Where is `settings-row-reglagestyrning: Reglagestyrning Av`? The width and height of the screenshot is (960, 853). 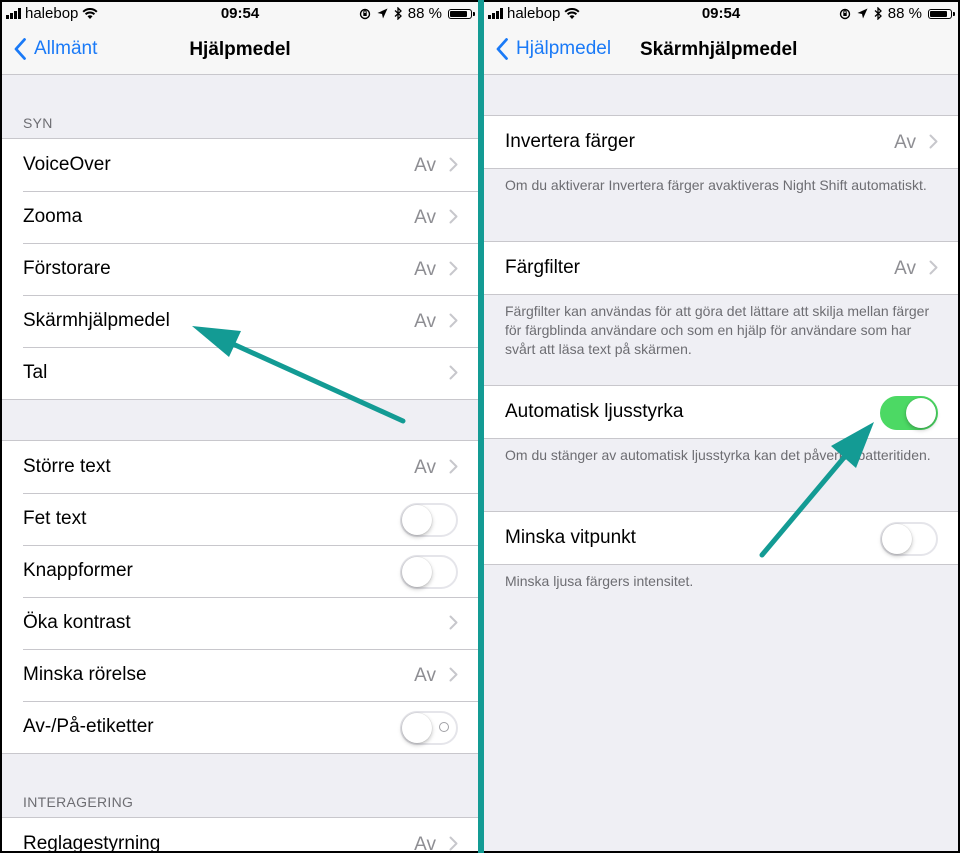
settings-row-reglagestyrning: Reglagestyrning Av is located at coordinates (240, 834).